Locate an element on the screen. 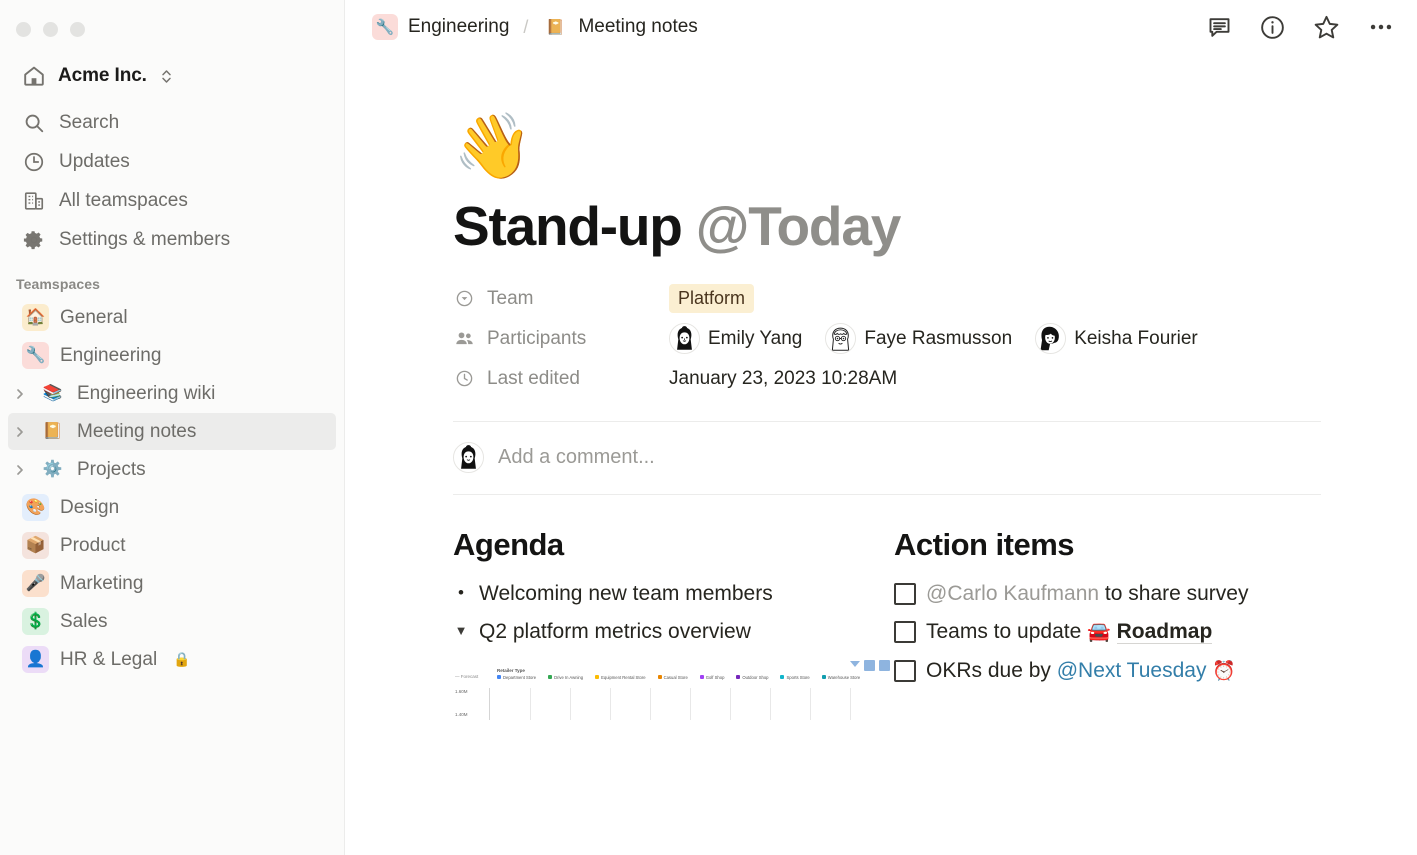  property-label: Team is located at coordinates (510, 298).